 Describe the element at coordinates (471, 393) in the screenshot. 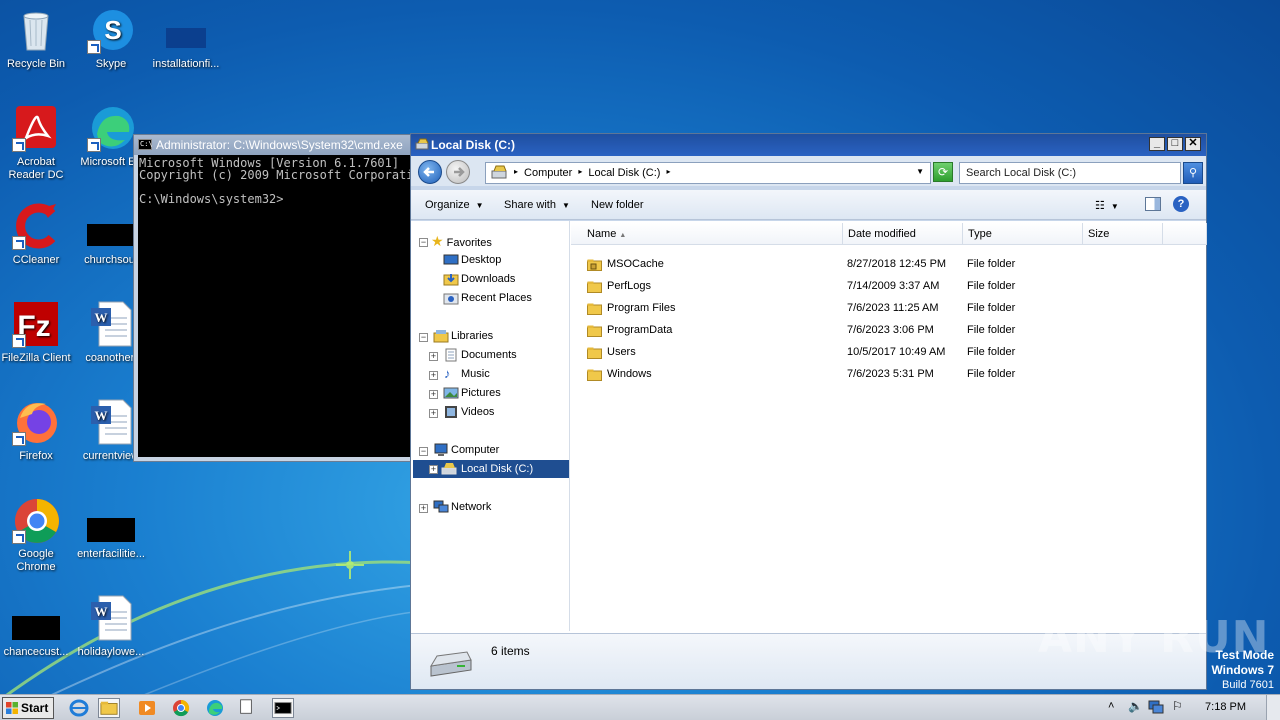

I see `nav-pictures: Pictures` at that location.